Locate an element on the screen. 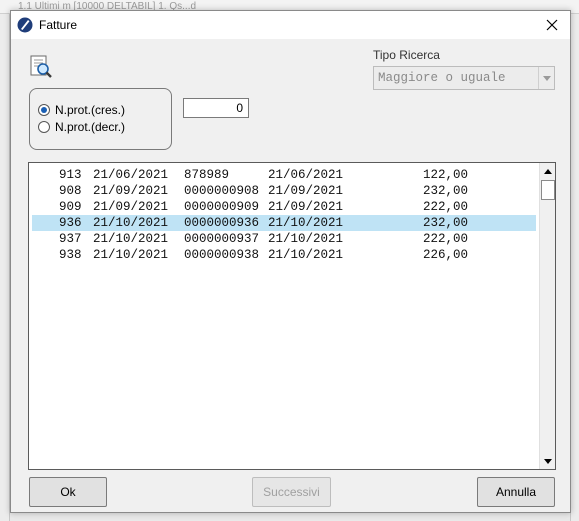 The height and width of the screenshot is (521, 579). cell-number: 909 is located at coordinates (70, 207).